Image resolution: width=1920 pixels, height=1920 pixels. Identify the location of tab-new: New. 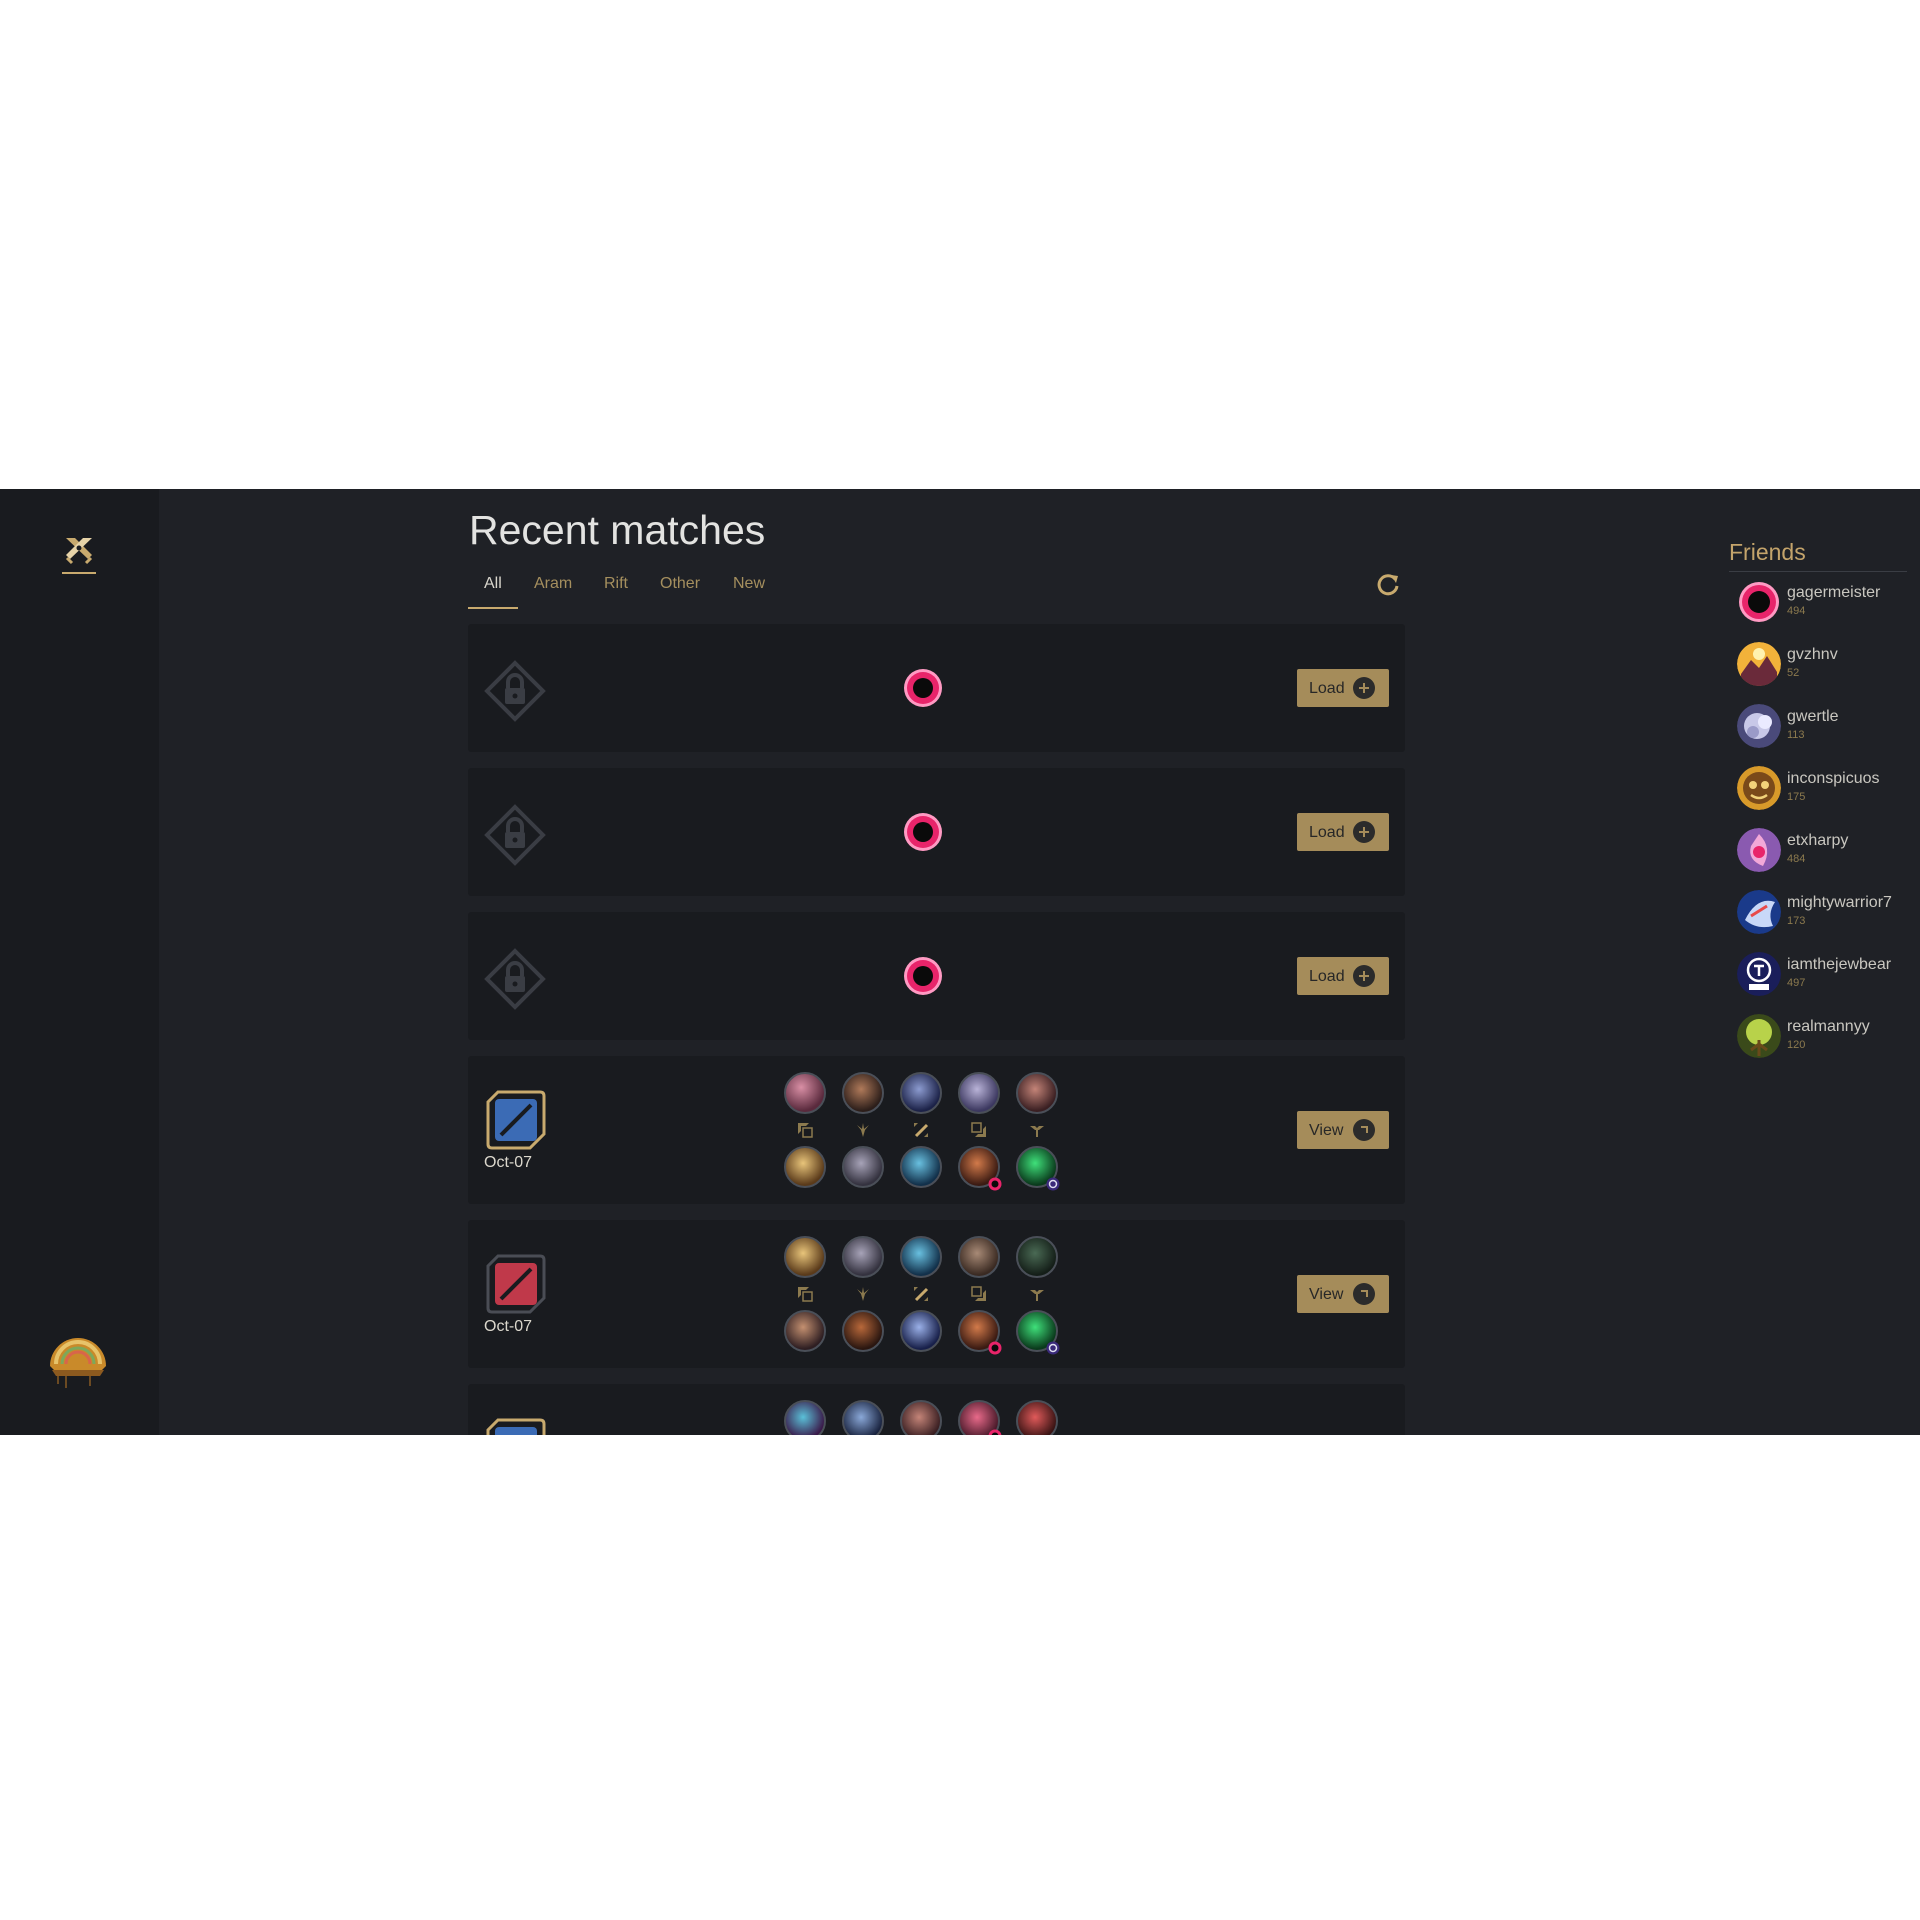
(749, 591).